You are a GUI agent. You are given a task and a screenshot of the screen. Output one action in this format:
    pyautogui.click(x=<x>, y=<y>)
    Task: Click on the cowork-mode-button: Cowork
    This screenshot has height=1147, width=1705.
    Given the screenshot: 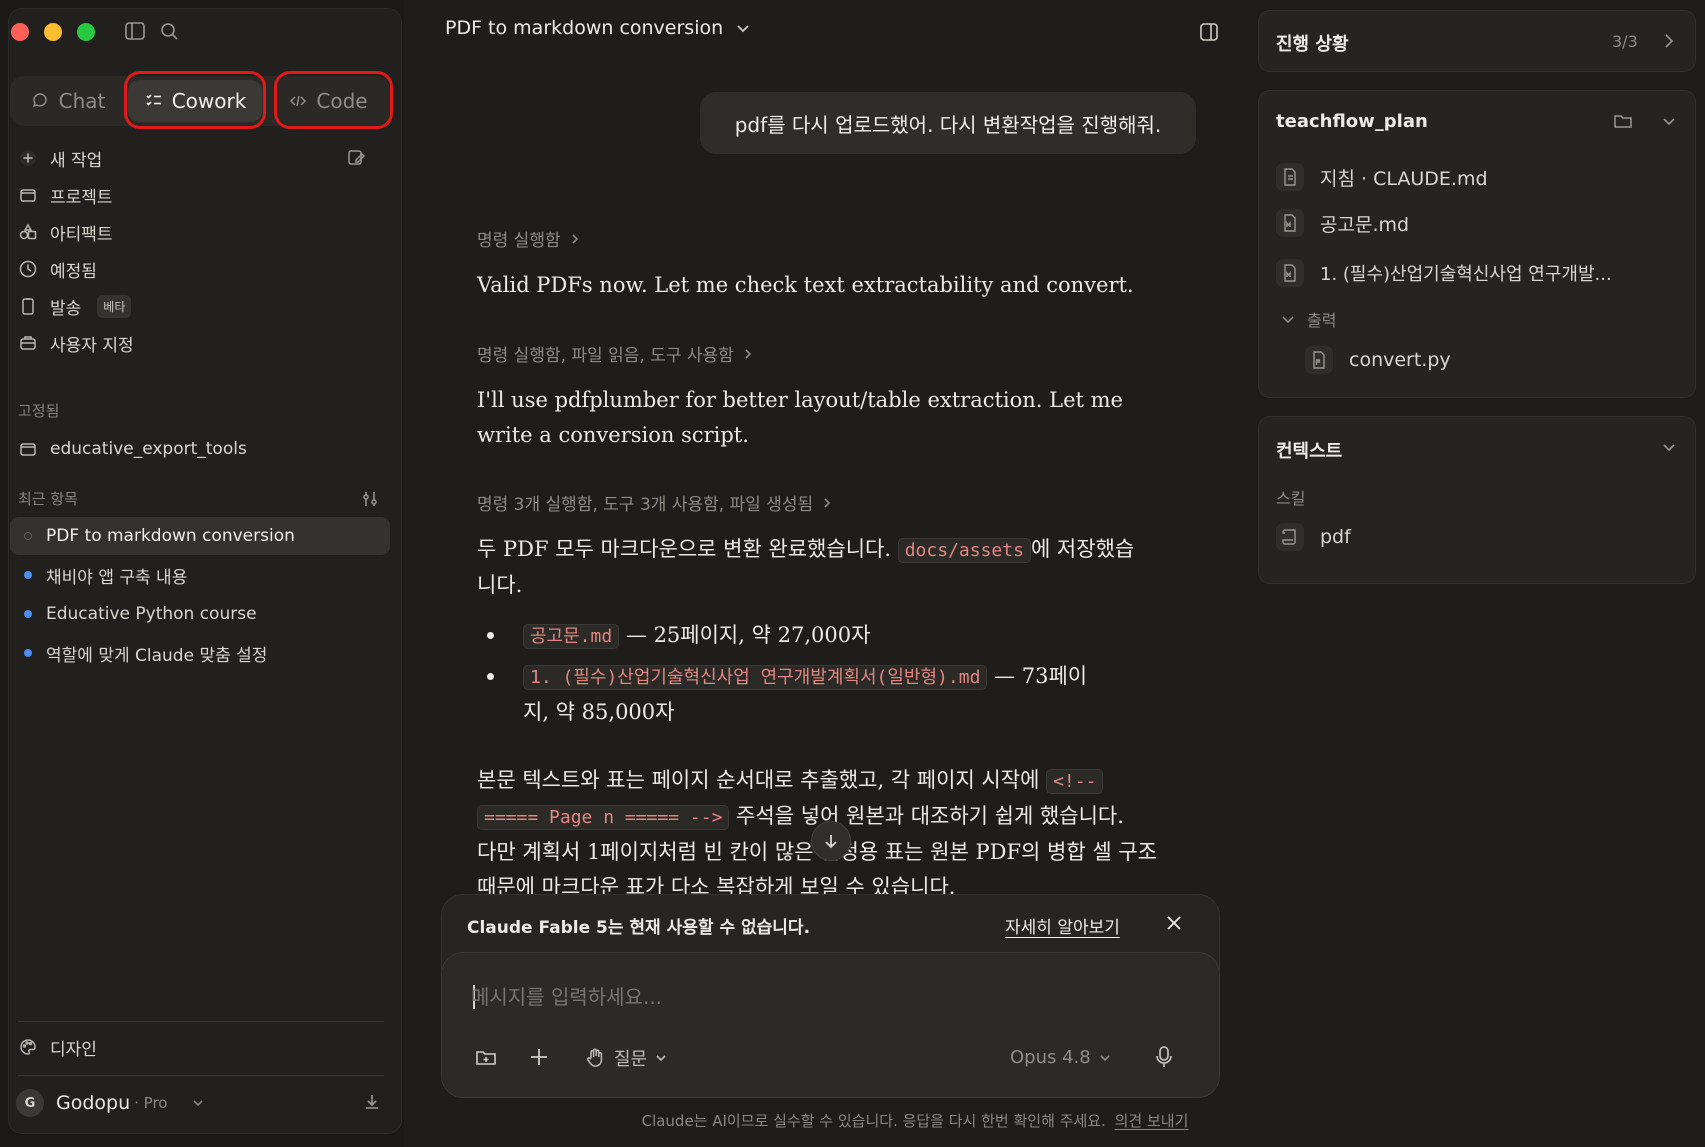 What is the action you would take?
    pyautogui.click(x=195, y=101)
    